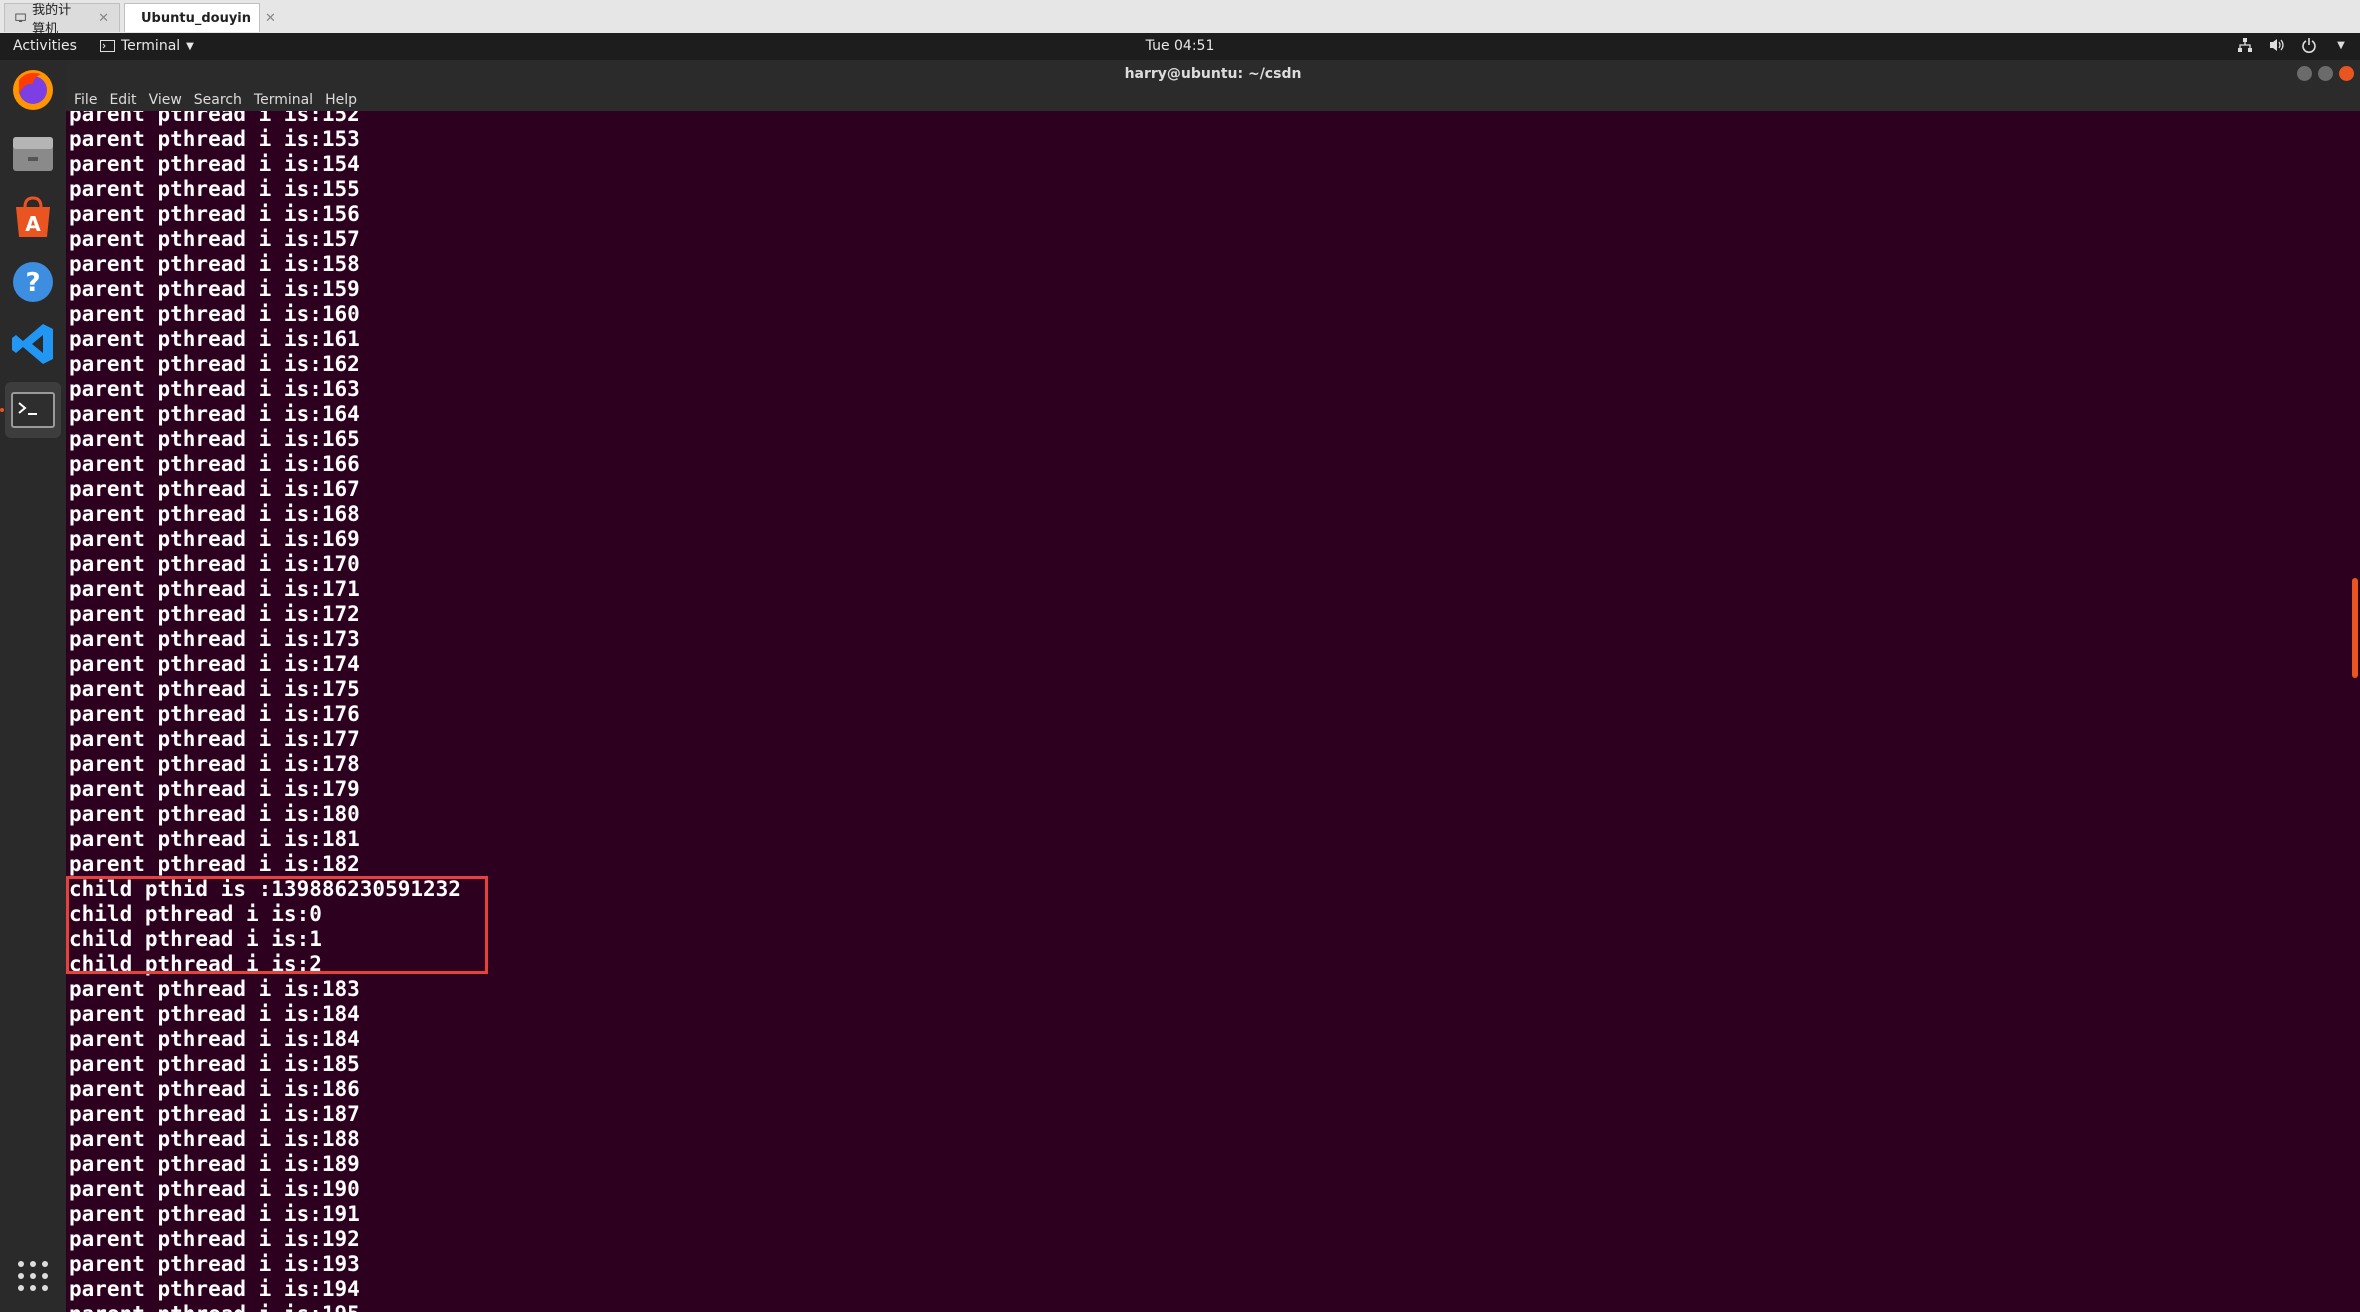 The image size is (2360, 1312). What do you see at coordinates (214, 339) in the screenshot?
I see `terminal-line: parent pthread i is:161` at bounding box center [214, 339].